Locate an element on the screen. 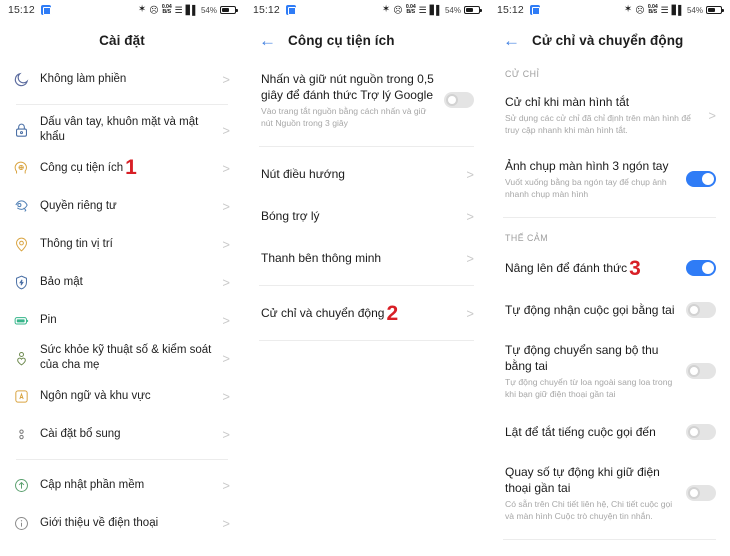 The height and width of the screenshot is (556, 730). toggle-power-button-assistant is located at coordinates (459, 100).